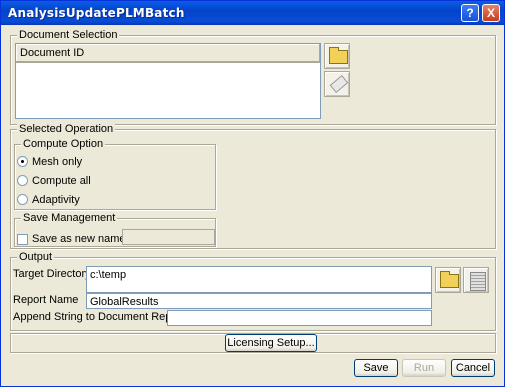 This screenshot has width=505, height=387. I want to click on help-button: ?, so click(470, 13).